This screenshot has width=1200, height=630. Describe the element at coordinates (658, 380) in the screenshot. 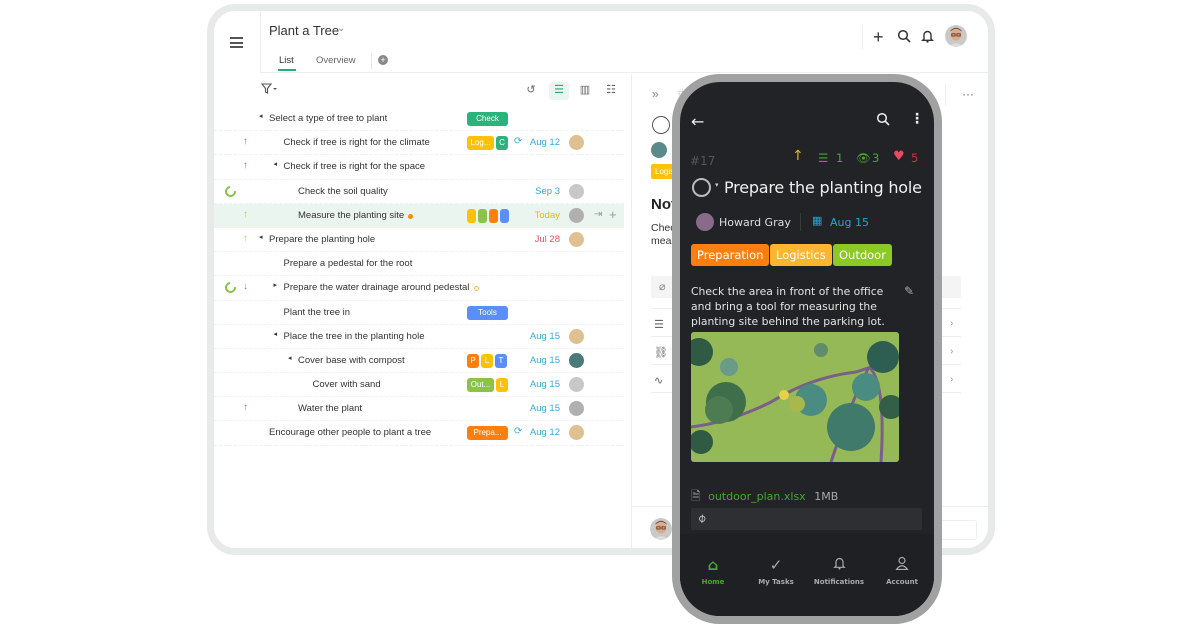

I see `activity-icon: ∿` at that location.